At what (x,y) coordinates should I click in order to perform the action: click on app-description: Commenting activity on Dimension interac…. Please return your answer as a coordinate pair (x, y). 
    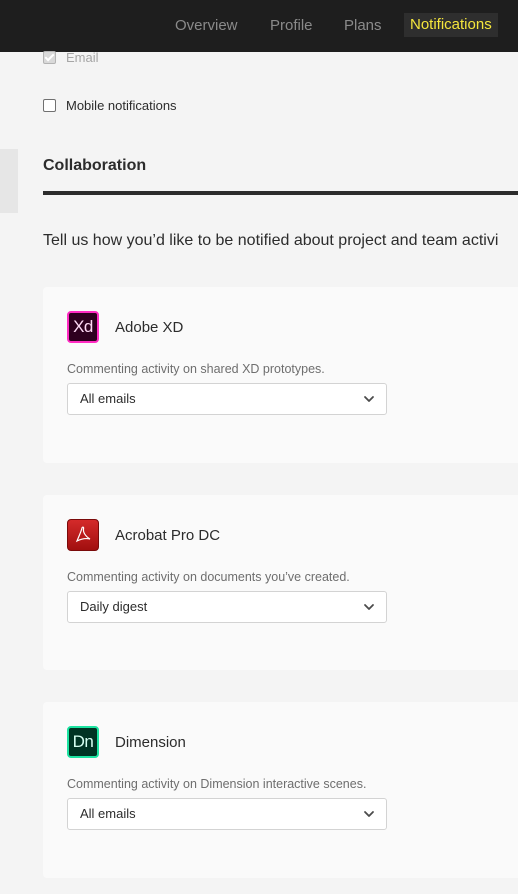
    Looking at the image, I should click on (217, 784).